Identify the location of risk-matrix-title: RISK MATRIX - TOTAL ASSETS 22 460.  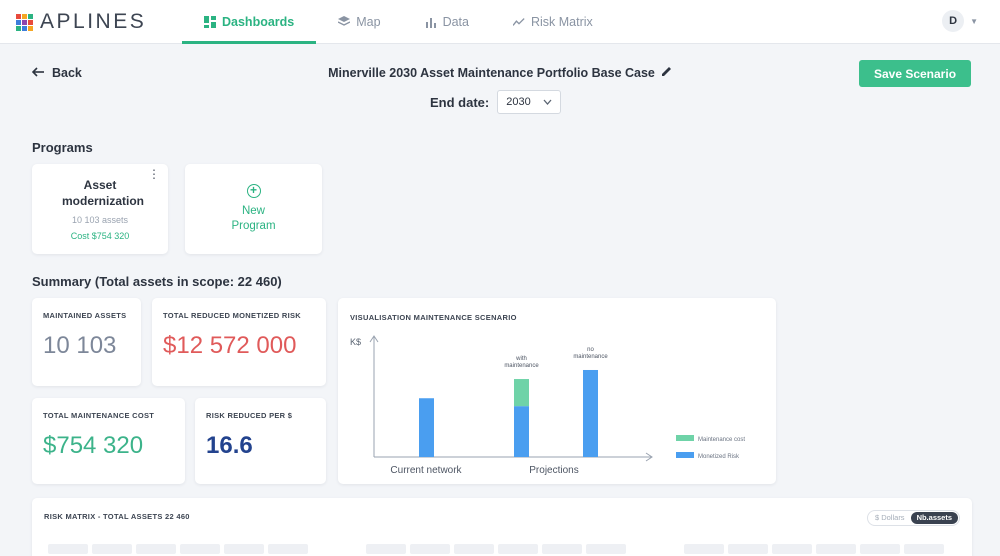
(117, 516).